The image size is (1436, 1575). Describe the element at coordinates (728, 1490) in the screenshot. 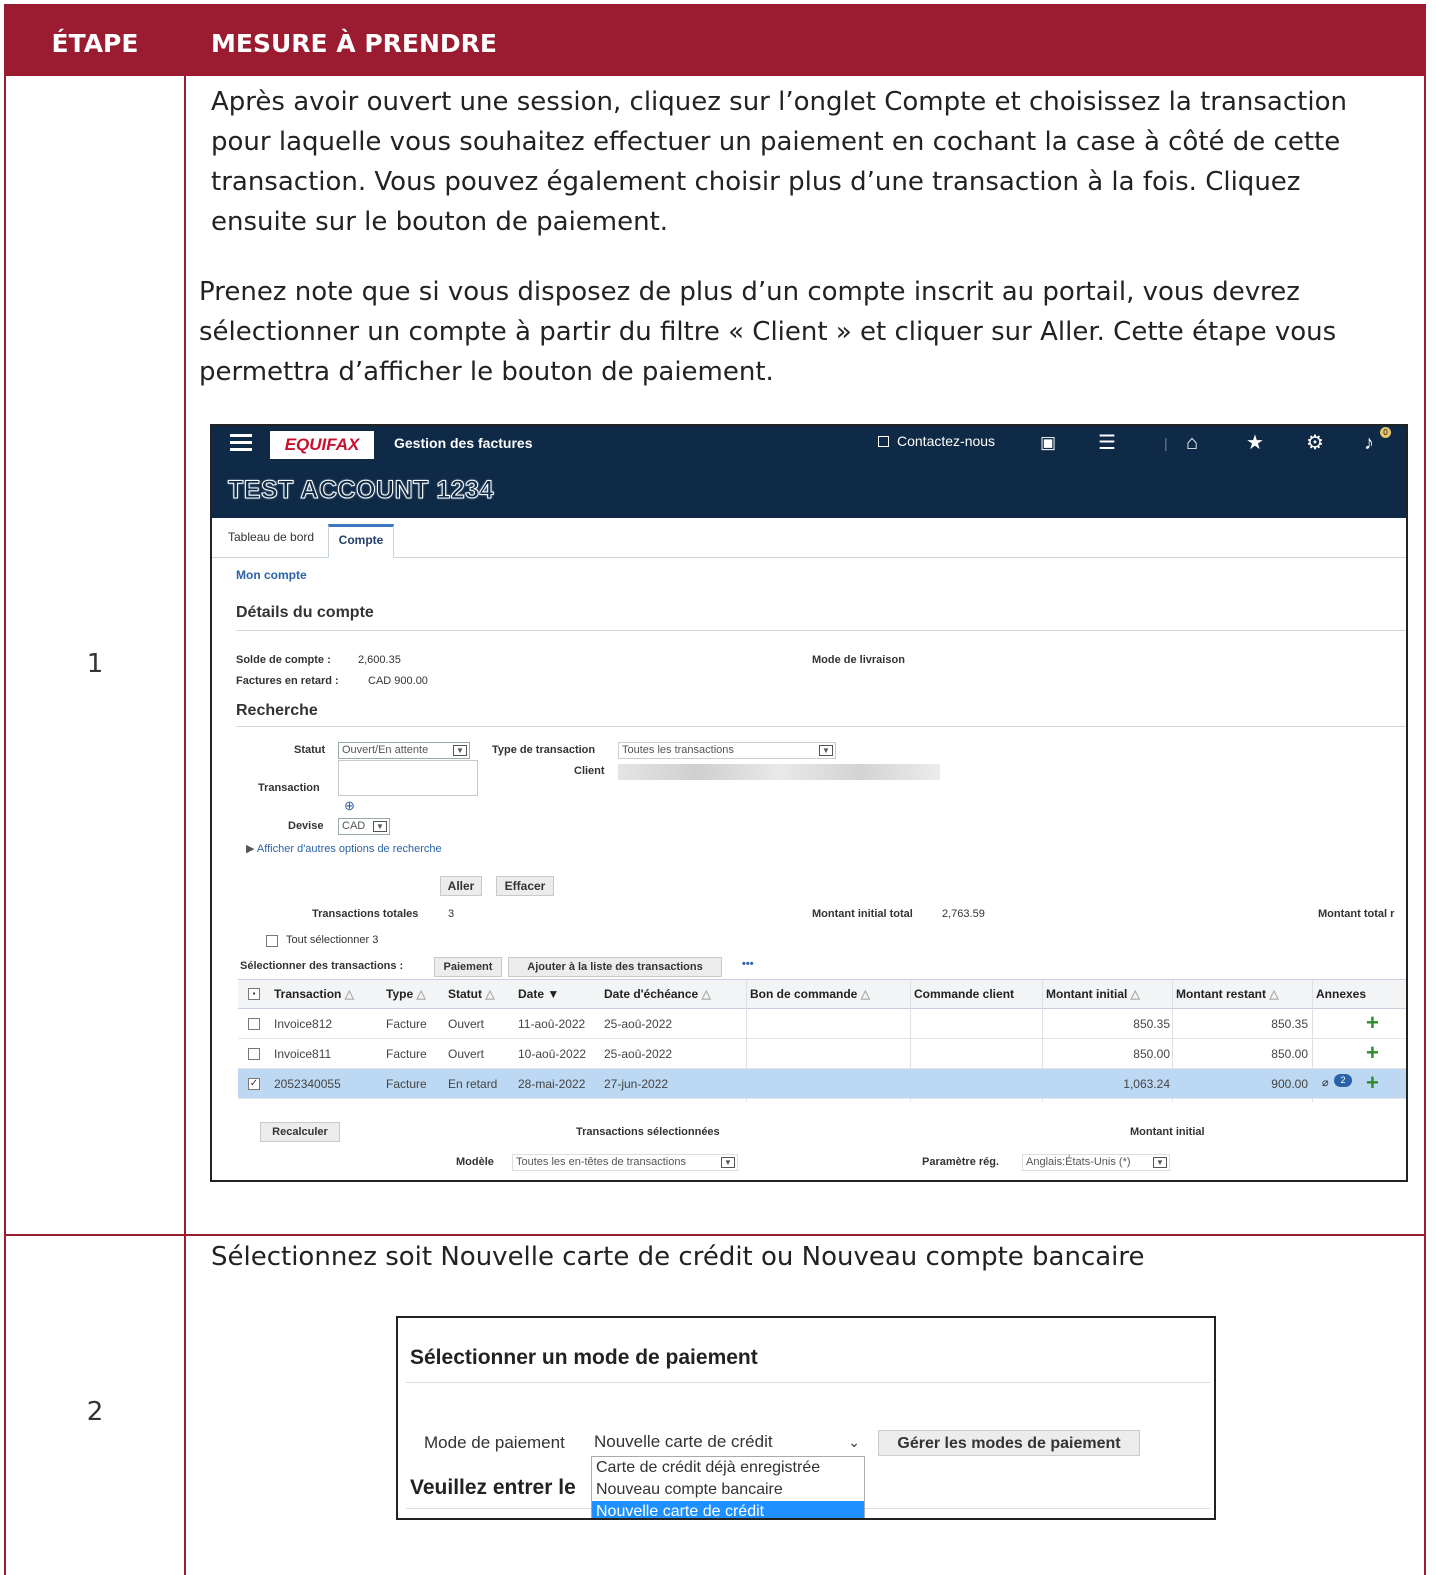

I see `option-new-bank-account: Nouveau compte bancaire` at that location.